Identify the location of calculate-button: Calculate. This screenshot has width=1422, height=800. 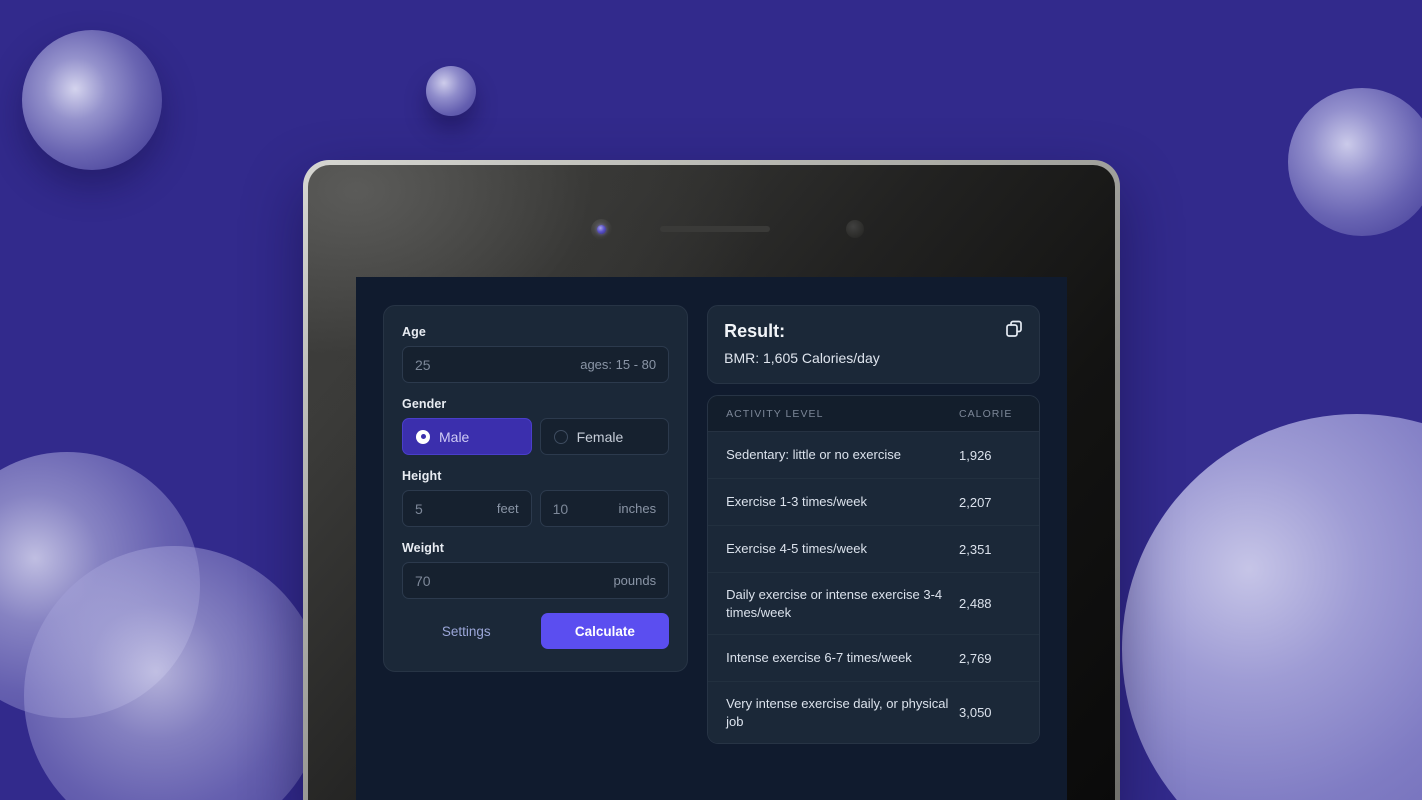
(605, 631).